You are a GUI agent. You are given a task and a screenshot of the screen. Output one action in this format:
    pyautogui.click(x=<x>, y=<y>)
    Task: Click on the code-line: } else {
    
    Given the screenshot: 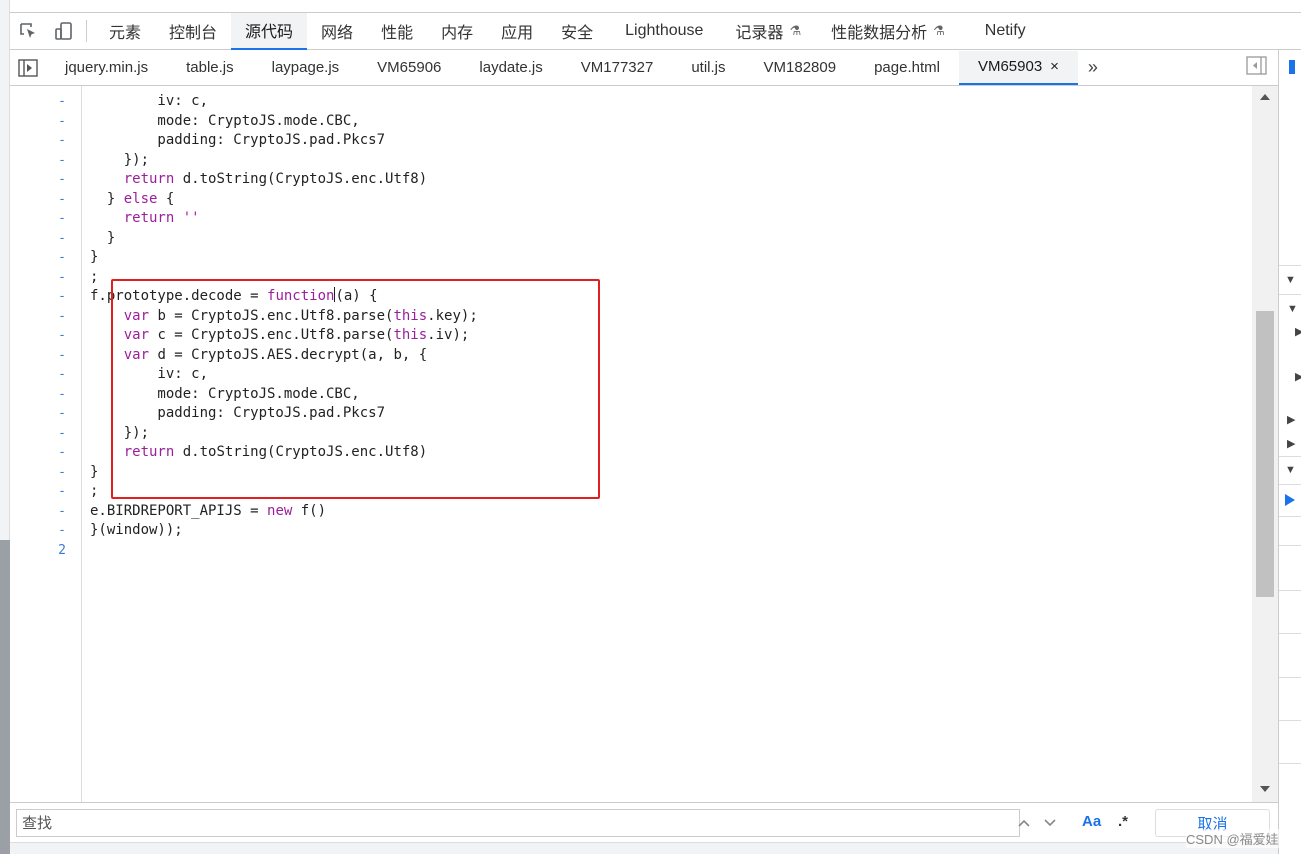 What is the action you would take?
    pyautogui.click(x=132, y=200)
    